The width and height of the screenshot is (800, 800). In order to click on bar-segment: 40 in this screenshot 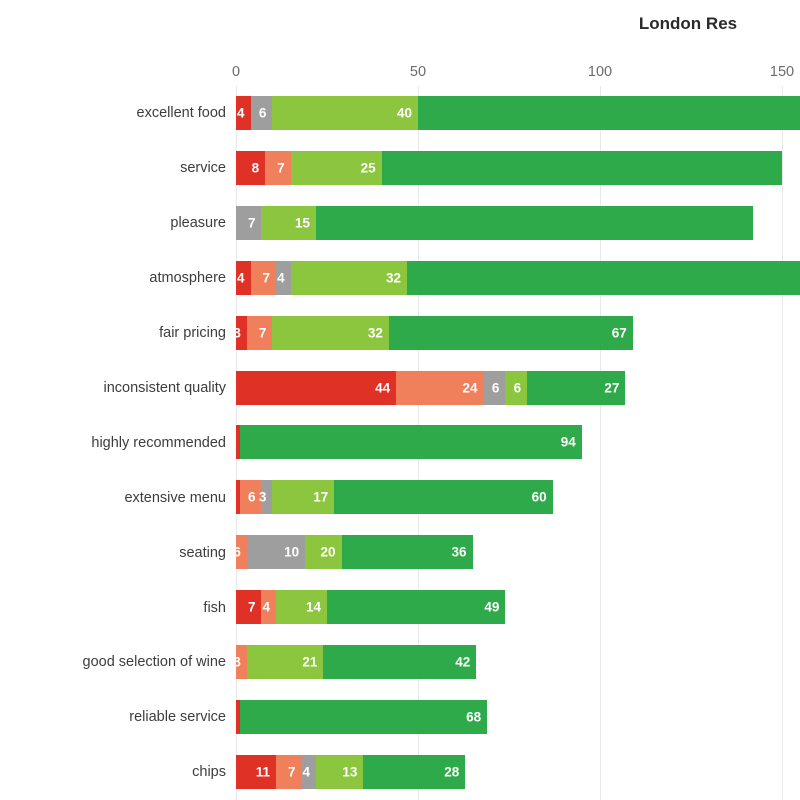, I will do `click(345, 113)`.